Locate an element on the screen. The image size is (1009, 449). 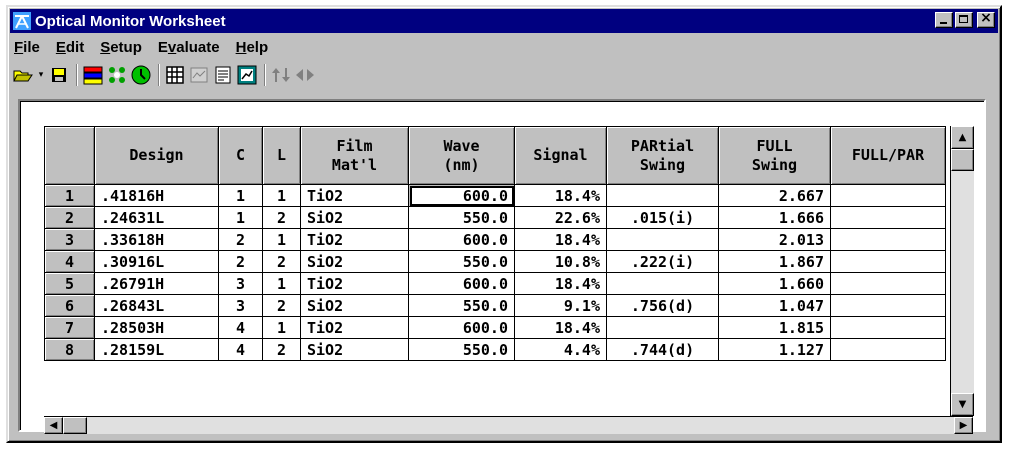
cell-design: .28159L is located at coordinates (156, 349).